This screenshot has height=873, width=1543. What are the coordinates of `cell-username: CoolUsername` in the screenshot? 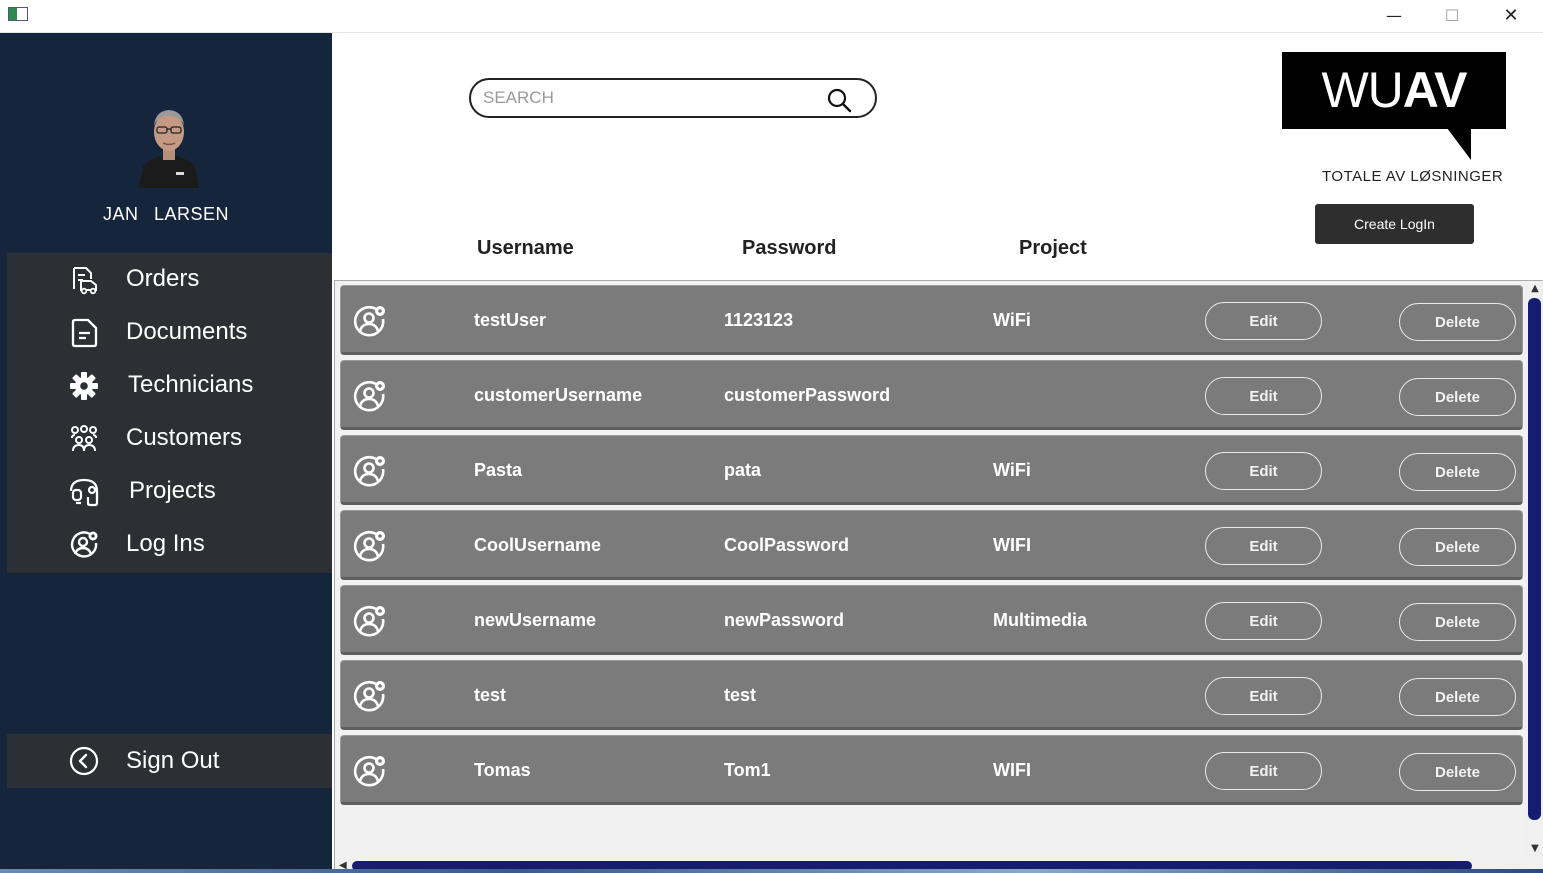 It's located at (538, 545).